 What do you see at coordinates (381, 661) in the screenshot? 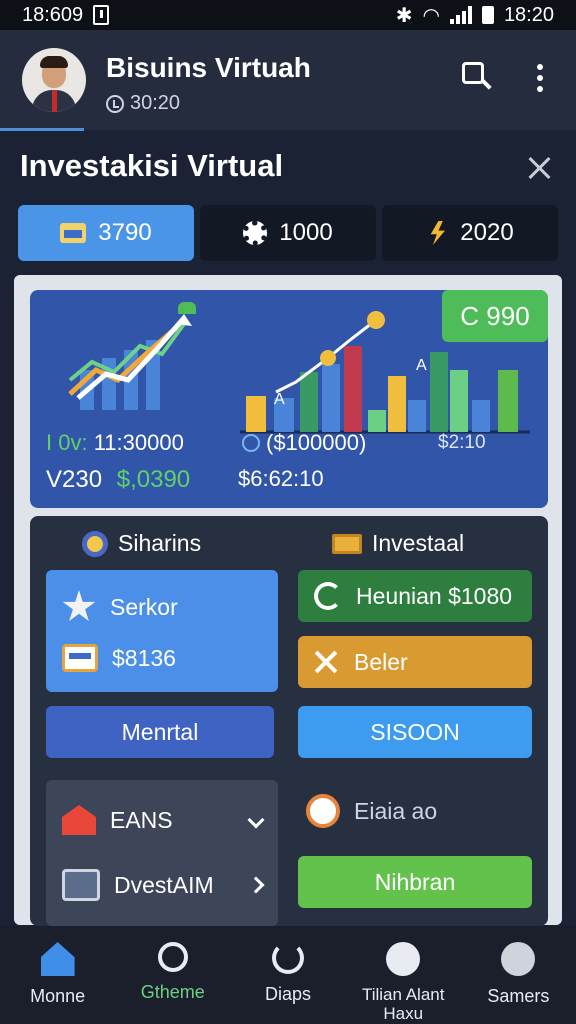
I see `beler-label: Beler` at bounding box center [381, 661].